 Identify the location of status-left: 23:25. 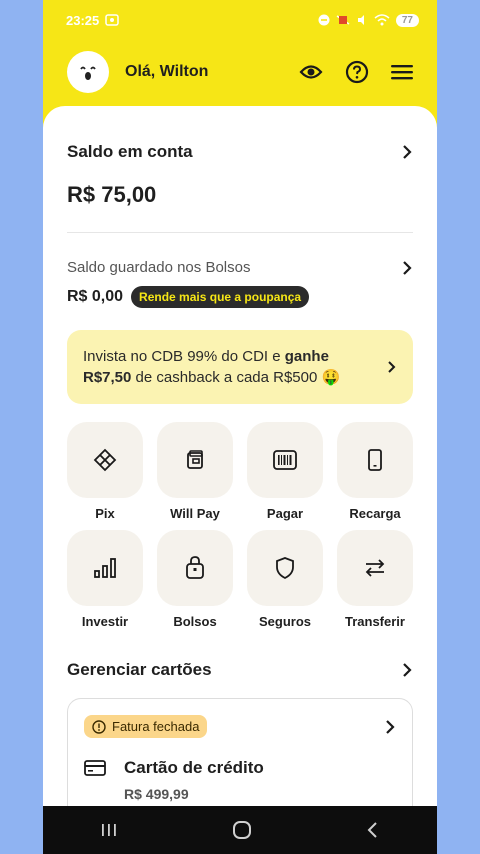
(92, 20).